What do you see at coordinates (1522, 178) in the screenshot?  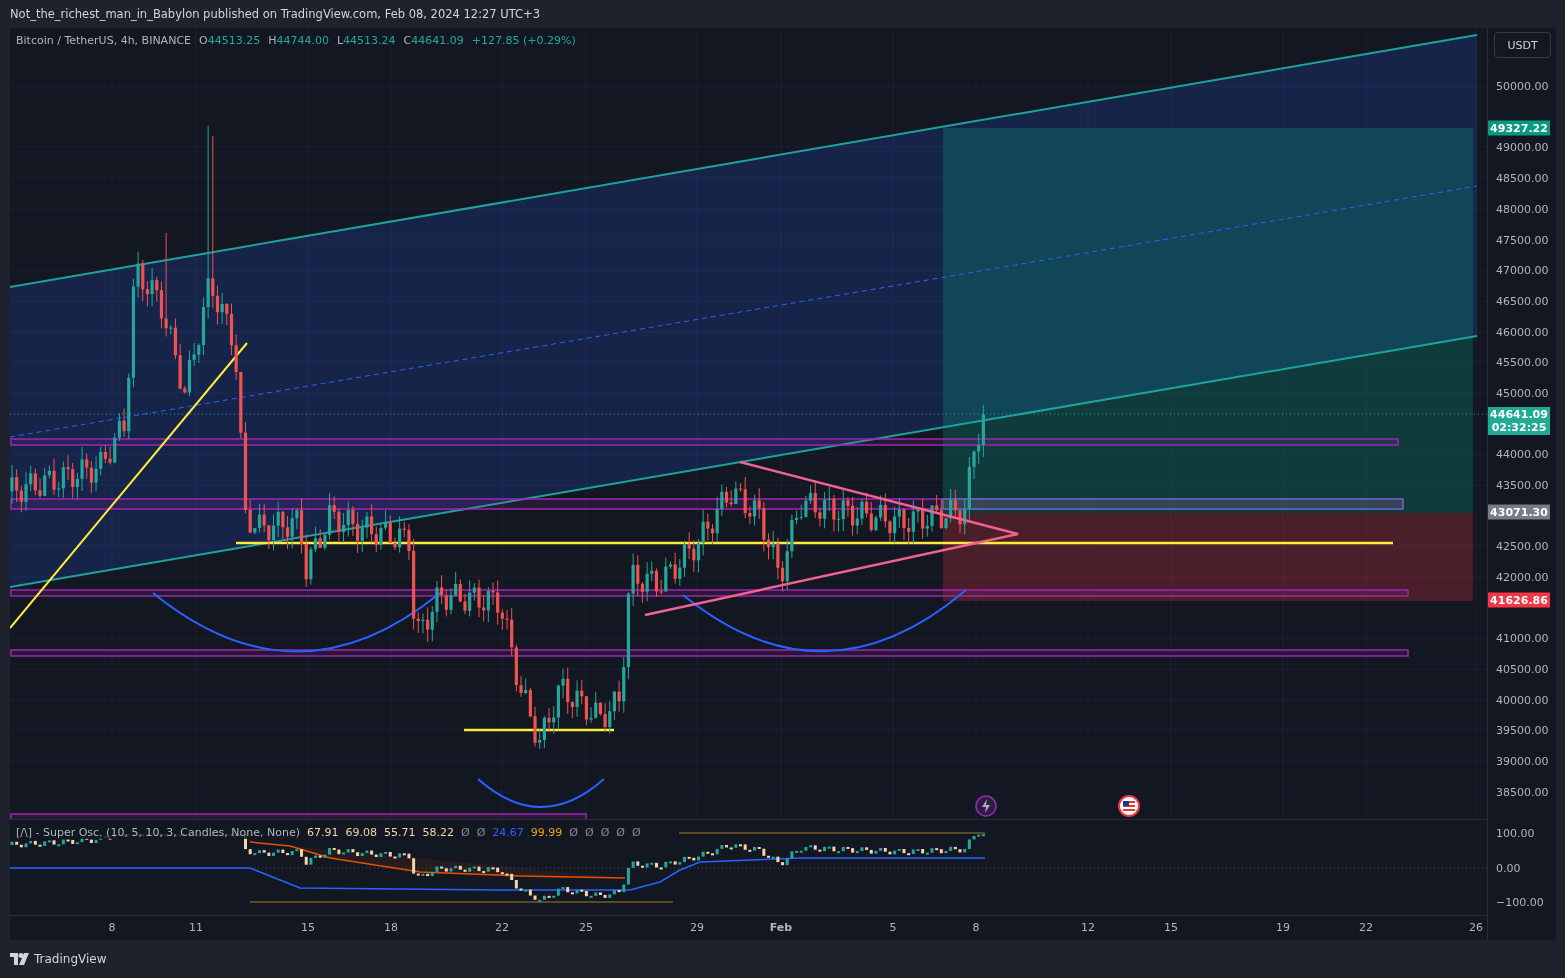 I see `price-tick: 48500.00` at bounding box center [1522, 178].